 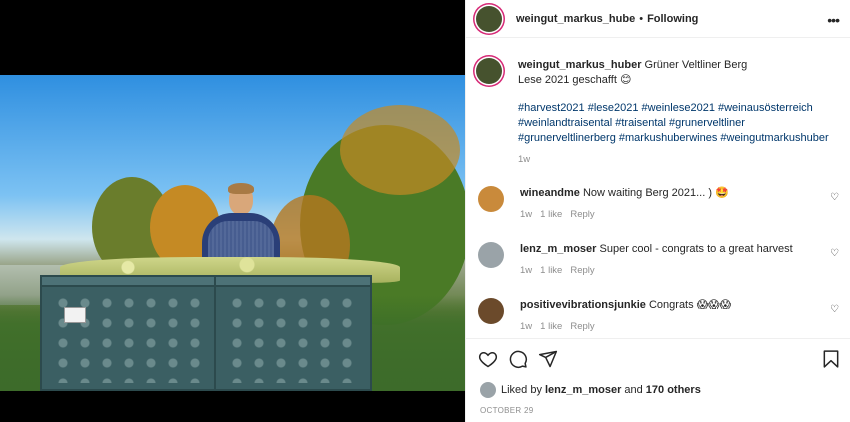 What do you see at coordinates (548, 360) in the screenshot?
I see `share-icon` at bounding box center [548, 360].